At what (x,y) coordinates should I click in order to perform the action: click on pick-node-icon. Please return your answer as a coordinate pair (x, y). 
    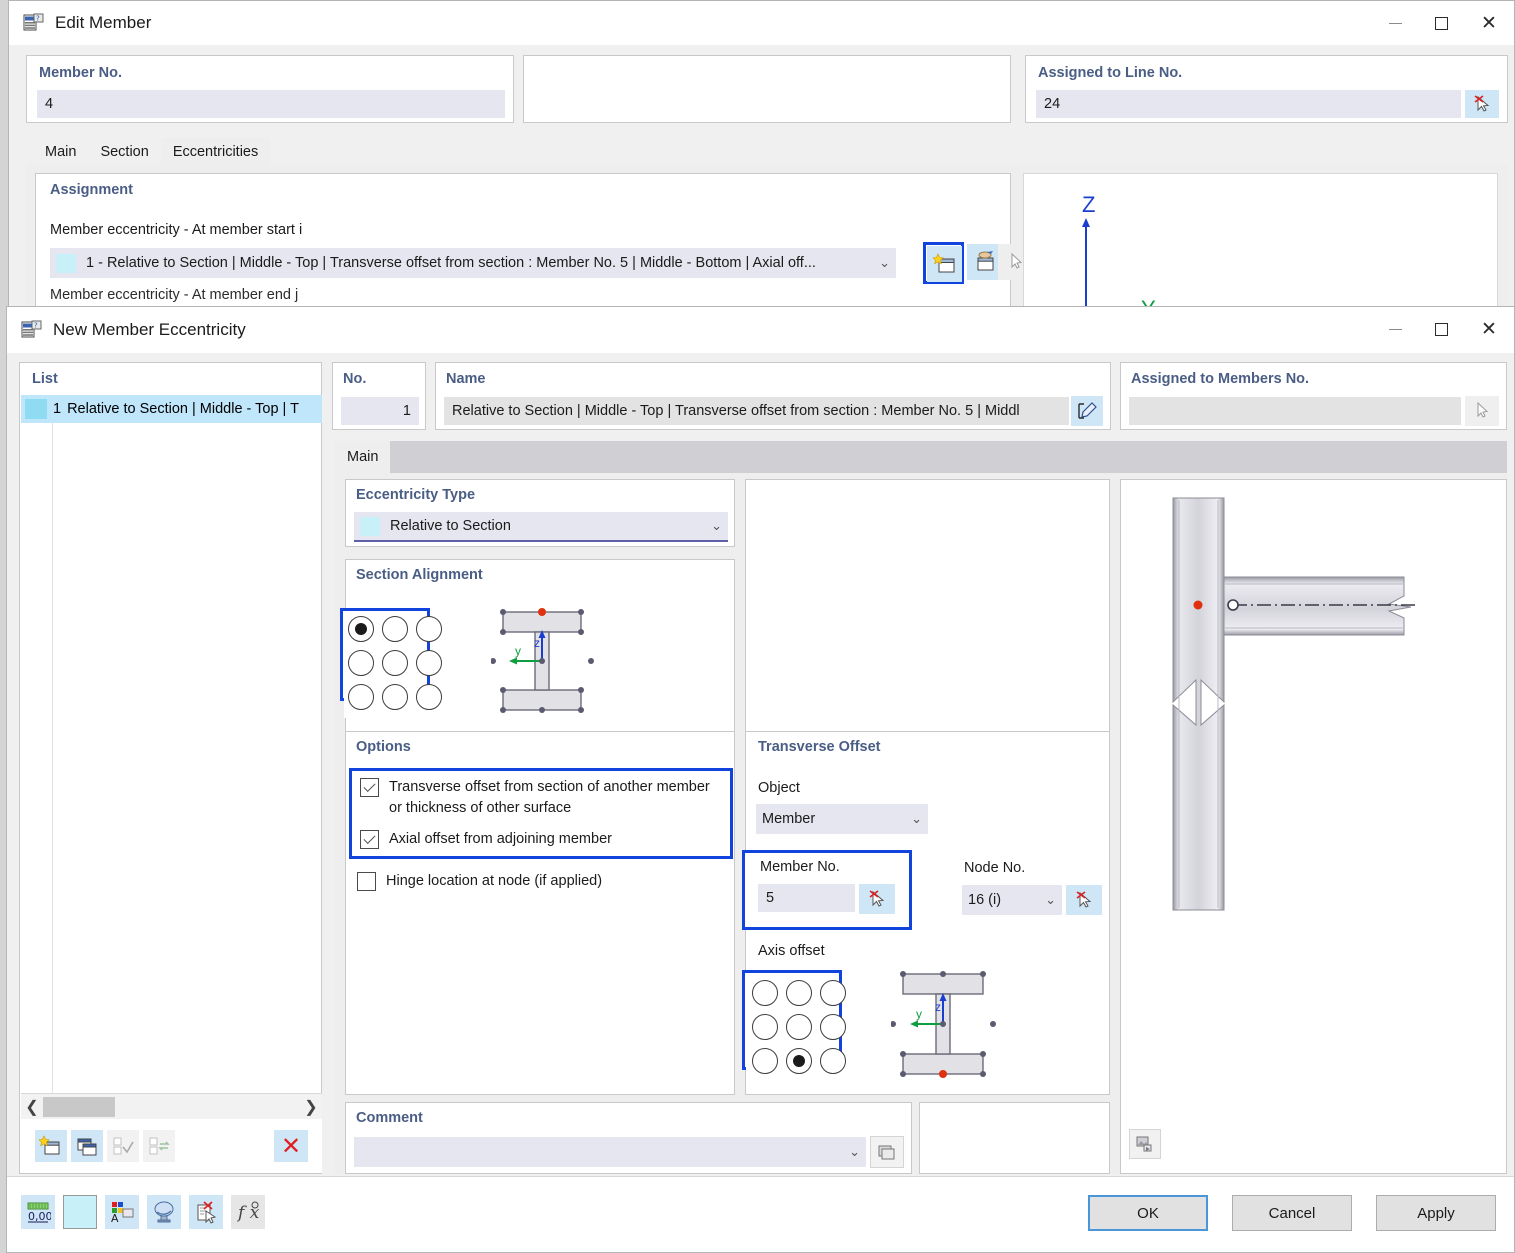
    Looking at the image, I should click on (1084, 900).